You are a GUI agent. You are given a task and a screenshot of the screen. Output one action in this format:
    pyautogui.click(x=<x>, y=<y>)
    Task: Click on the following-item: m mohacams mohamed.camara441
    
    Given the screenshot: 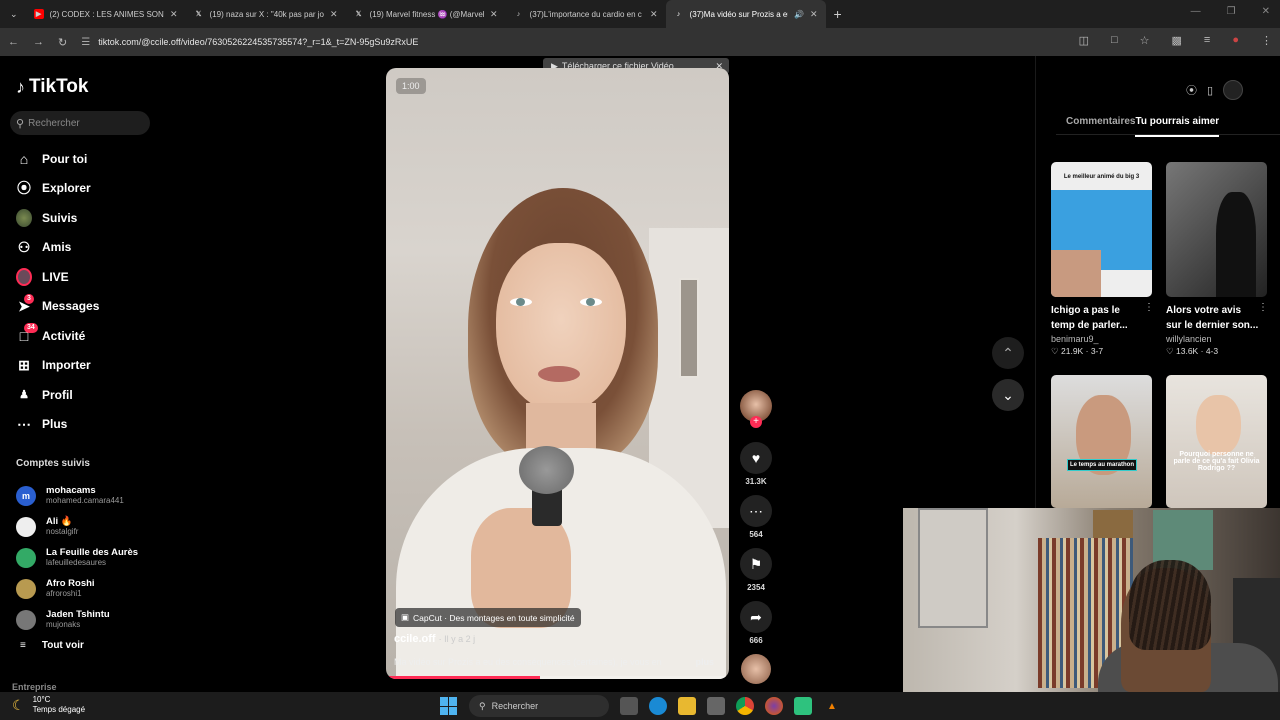 What is the action you would take?
    pyautogui.click(x=77, y=495)
    